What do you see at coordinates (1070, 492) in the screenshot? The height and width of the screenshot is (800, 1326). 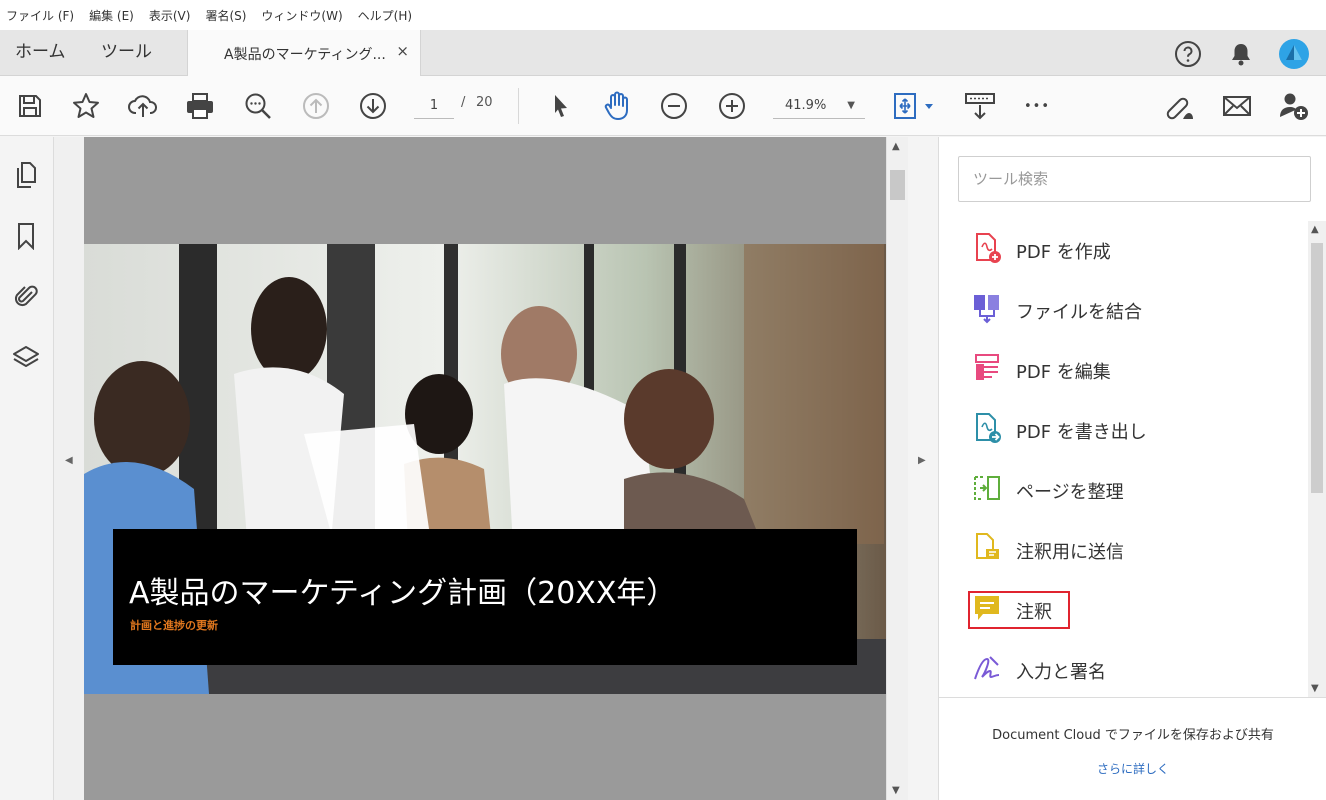 I see `tool-organize-pages-label: ページを整理` at bounding box center [1070, 492].